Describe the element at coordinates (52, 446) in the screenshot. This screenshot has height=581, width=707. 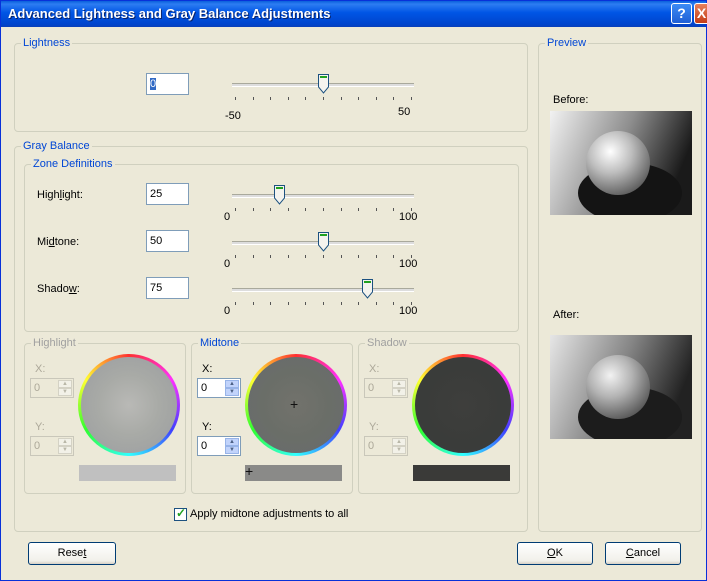
I see `highlight-y-spinner: 0 ▲ ▼` at that location.